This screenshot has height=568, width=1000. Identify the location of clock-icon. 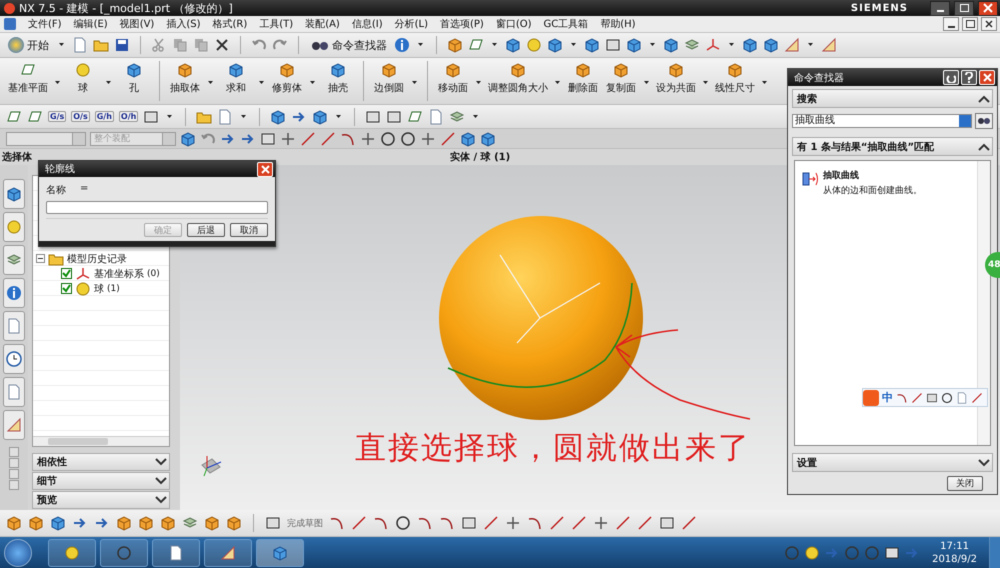
(14, 359).